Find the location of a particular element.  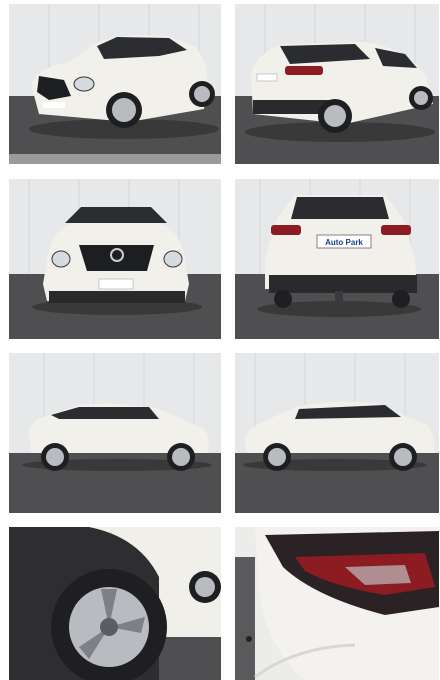

car-left-side-image is located at coordinates (115, 433).